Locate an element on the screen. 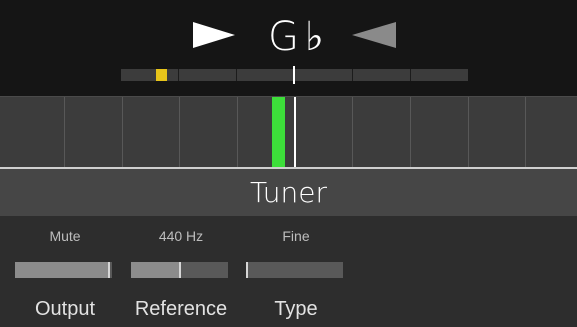 This screenshot has height=327, width=577. title-bar: Tuner is located at coordinates (288, 192).